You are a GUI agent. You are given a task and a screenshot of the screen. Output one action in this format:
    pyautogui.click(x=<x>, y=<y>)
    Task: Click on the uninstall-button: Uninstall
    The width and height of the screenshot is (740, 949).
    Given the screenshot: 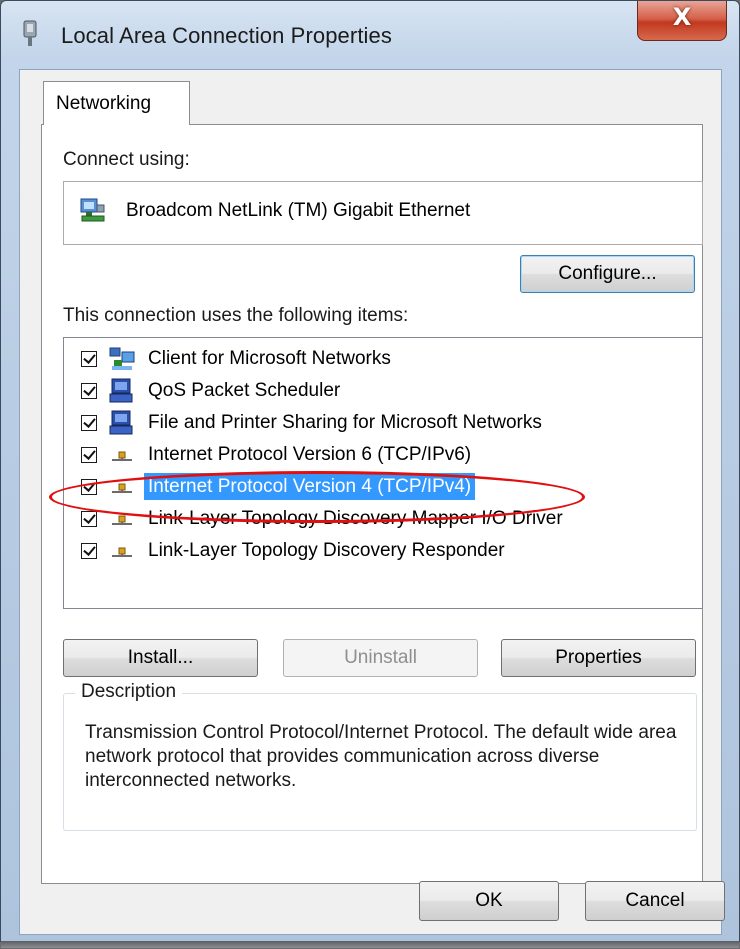 What is the action you would take?
    pyautogui.click(x=380, y=658)
    